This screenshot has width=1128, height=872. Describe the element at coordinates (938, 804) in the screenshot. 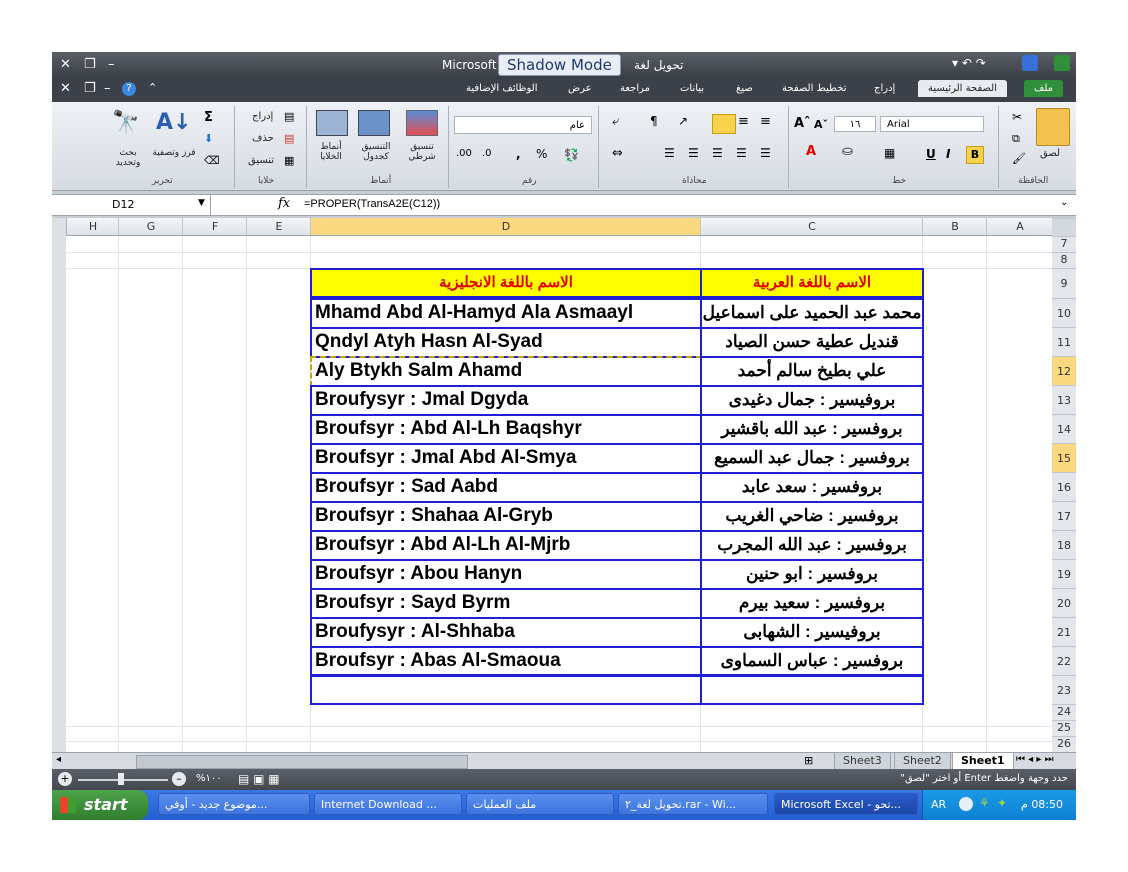

I see `language-indicator: AR` at that location.